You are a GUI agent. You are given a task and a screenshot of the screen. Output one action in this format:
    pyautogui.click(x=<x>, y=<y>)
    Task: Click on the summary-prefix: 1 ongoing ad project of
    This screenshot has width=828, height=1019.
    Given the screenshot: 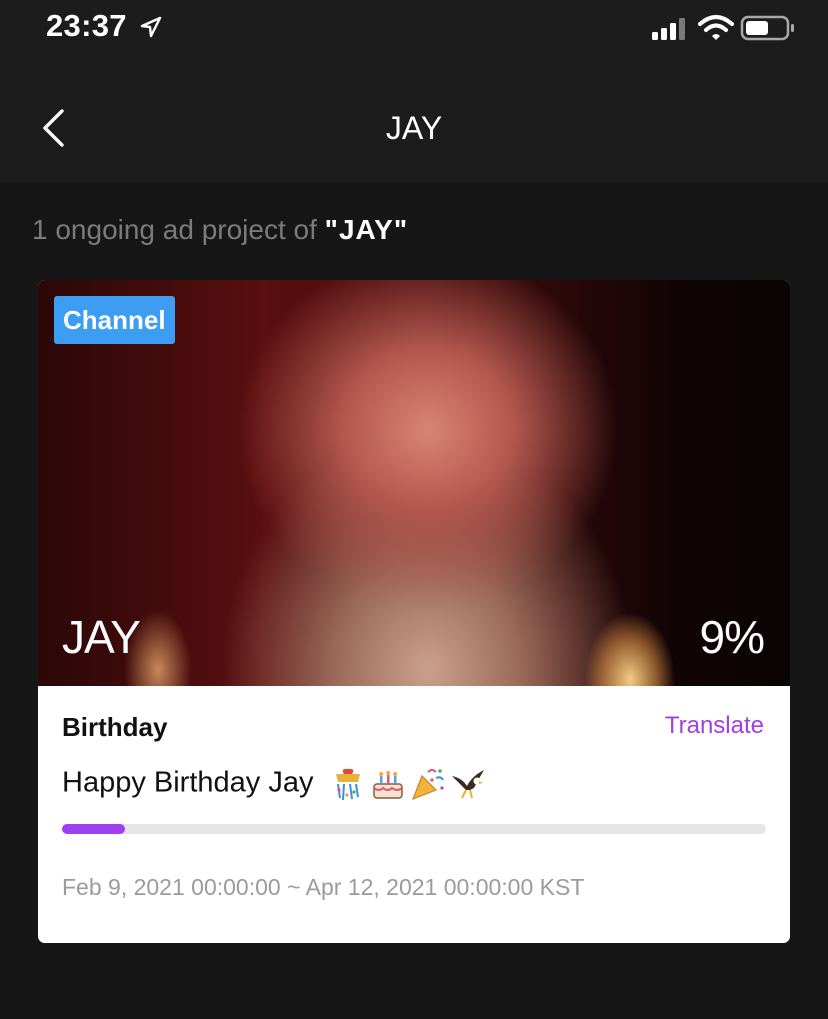 What is the action you would take?
    pyautogui.click(x=178, y=229)
    